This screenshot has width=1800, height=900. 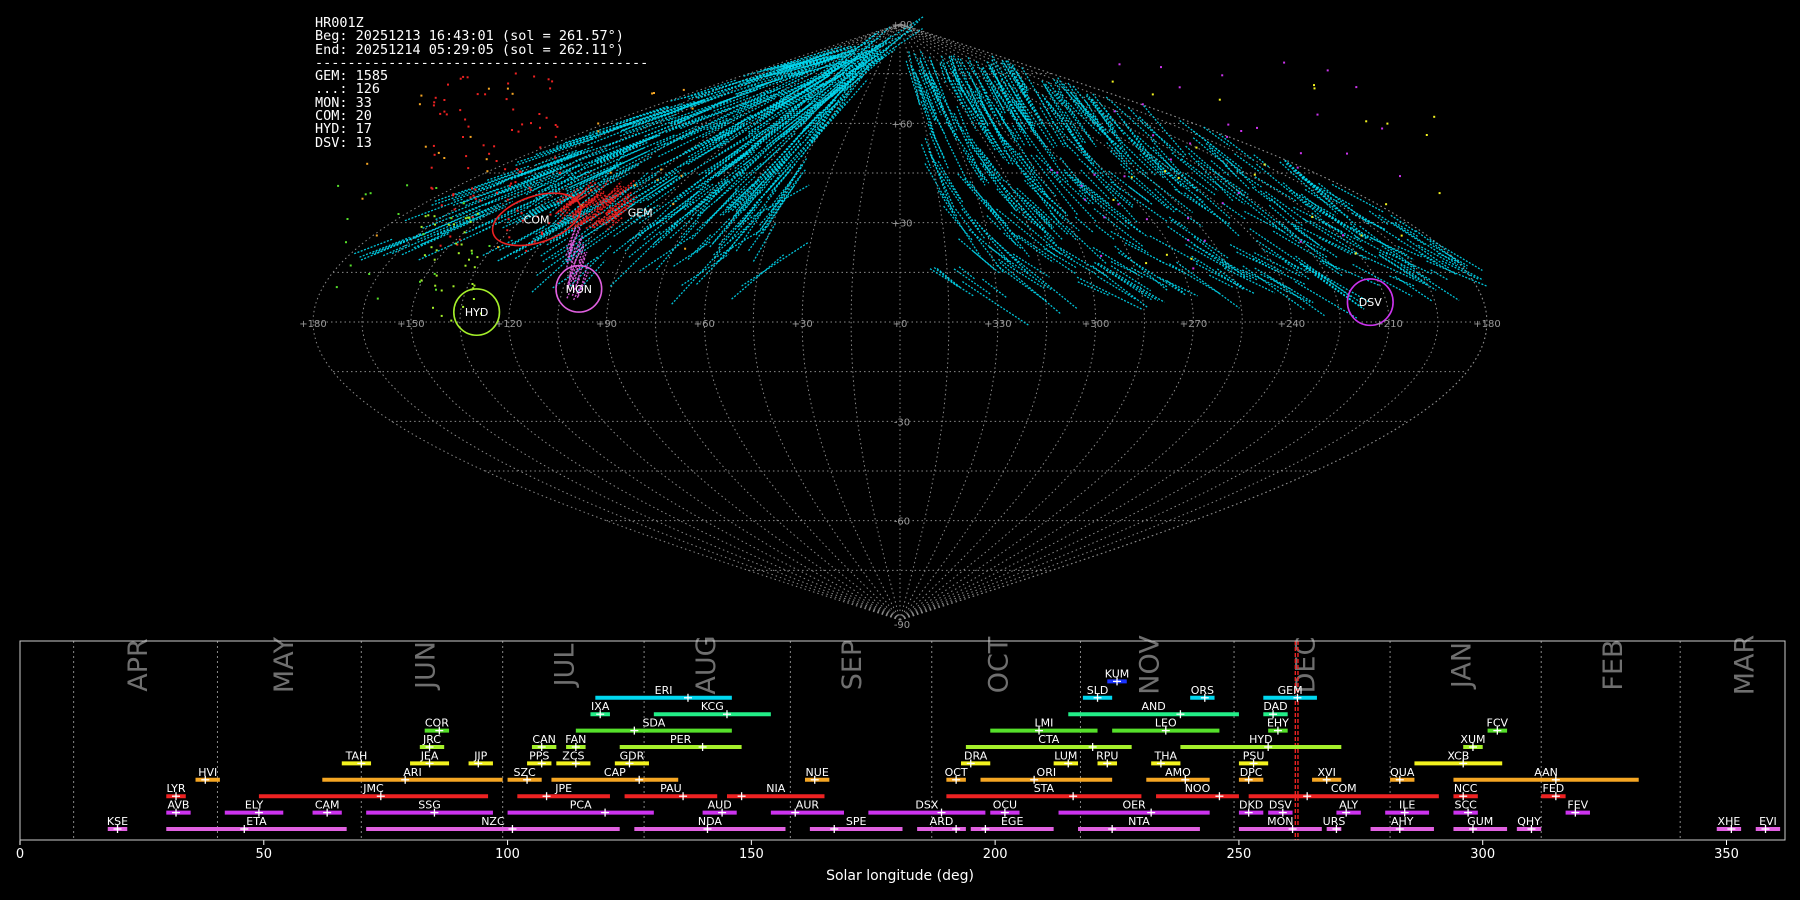 I want to click on shower-label-nzc: NZC, so click(x=493, y=821).